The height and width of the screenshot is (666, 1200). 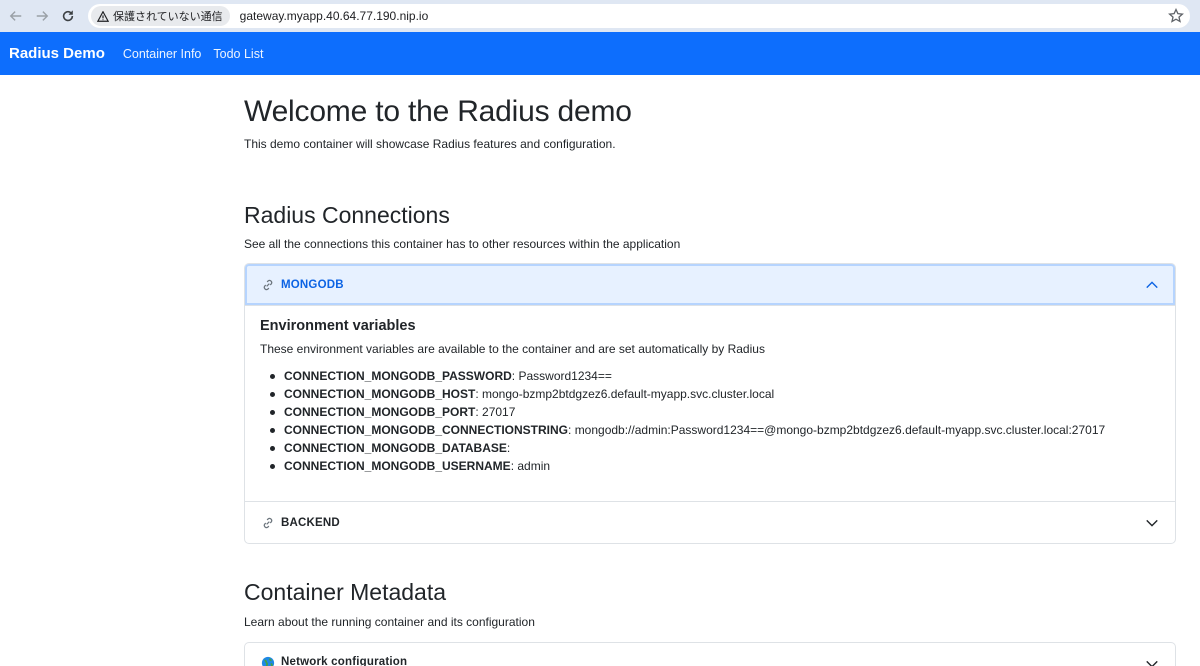 What do you see at coordinates (600, 53) in the screenshot?
I see `app-navbar: Radius Demo Container Info Todo List` at bounding box center [600, 53].